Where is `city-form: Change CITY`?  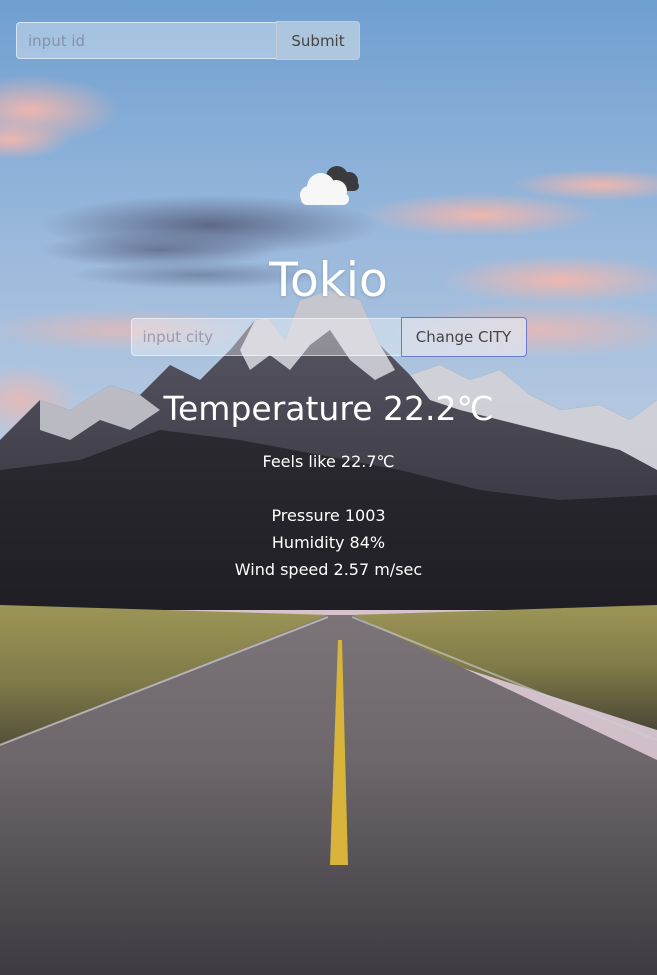
city-form: Change CITY is located at coordinates (328, 337).